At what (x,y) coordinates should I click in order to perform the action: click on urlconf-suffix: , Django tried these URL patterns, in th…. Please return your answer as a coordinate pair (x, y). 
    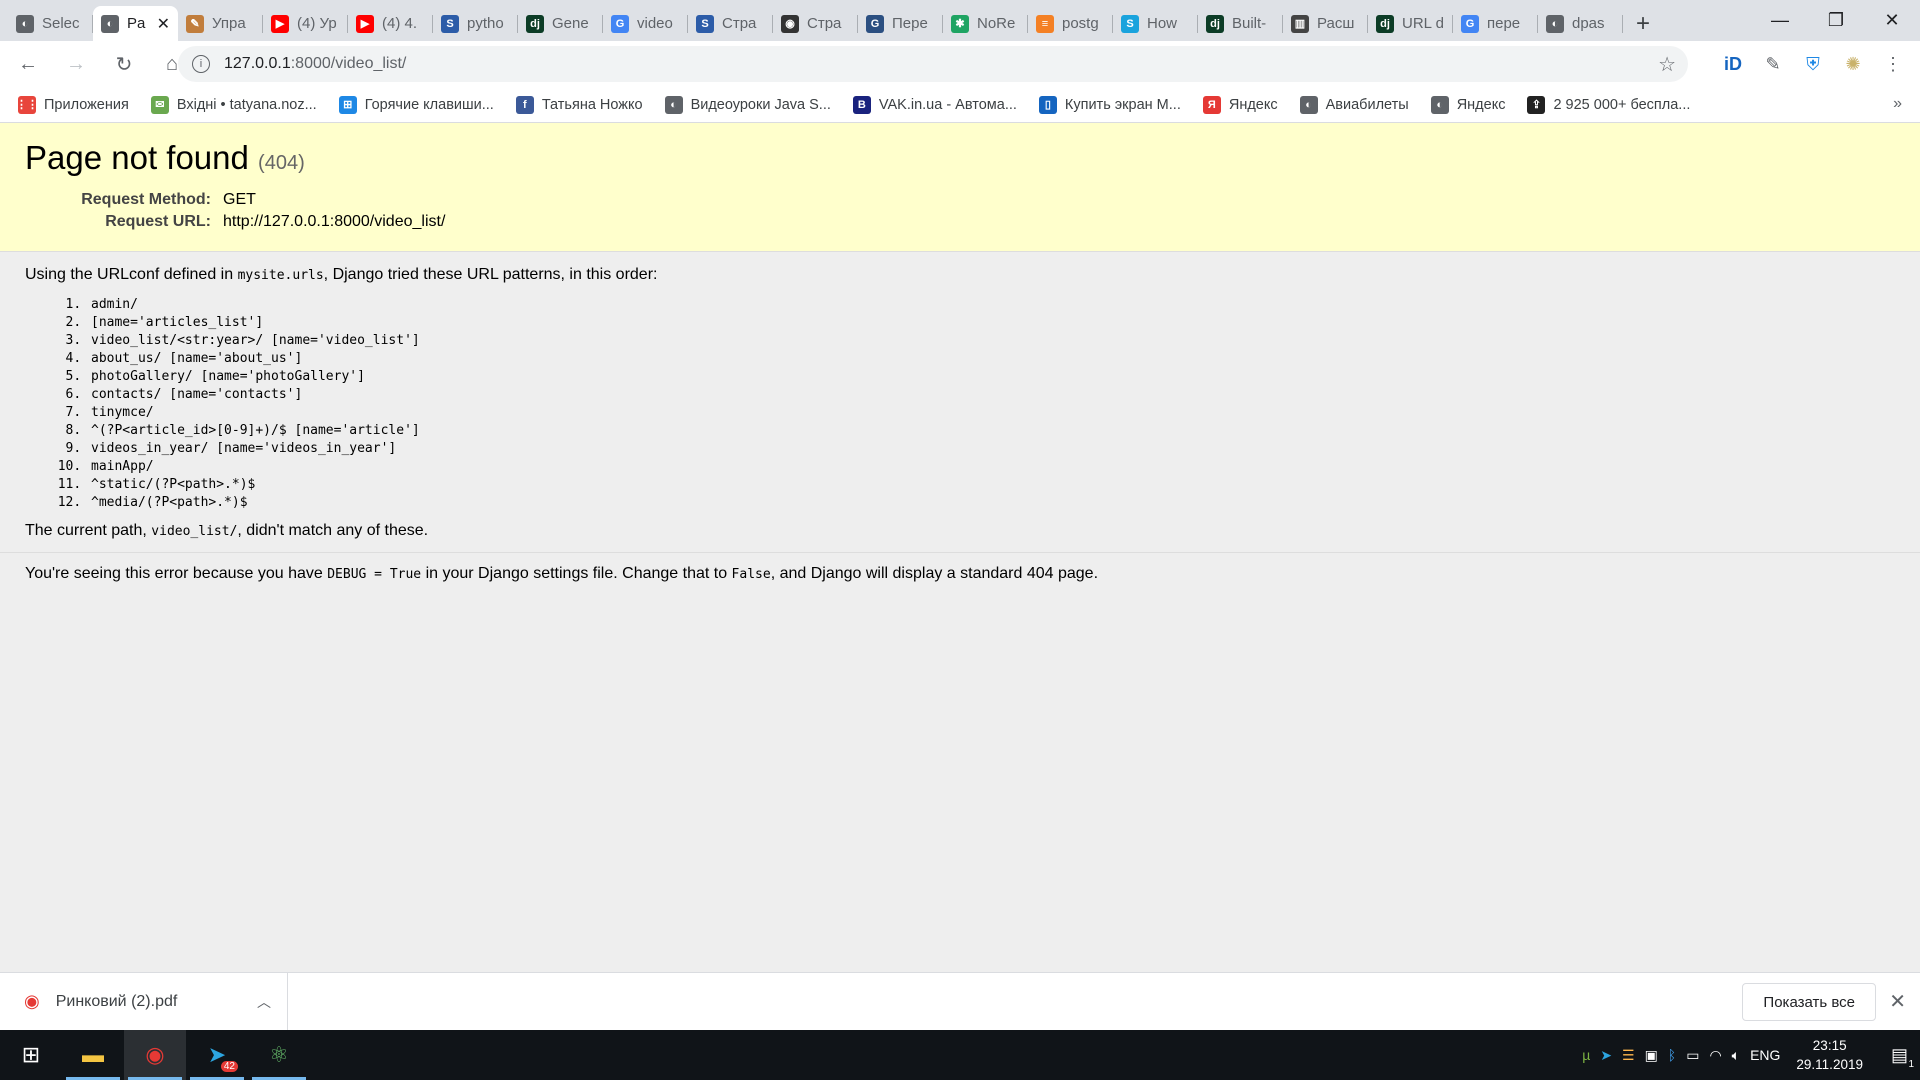
    Looking at the image, I should click on (490, 274).